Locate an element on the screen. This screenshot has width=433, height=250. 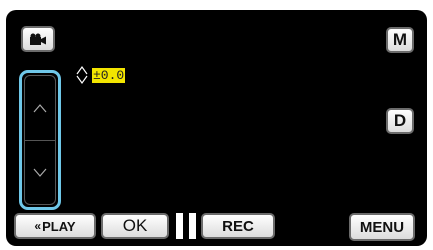
d-button: D is located at coordinates (400, 121).